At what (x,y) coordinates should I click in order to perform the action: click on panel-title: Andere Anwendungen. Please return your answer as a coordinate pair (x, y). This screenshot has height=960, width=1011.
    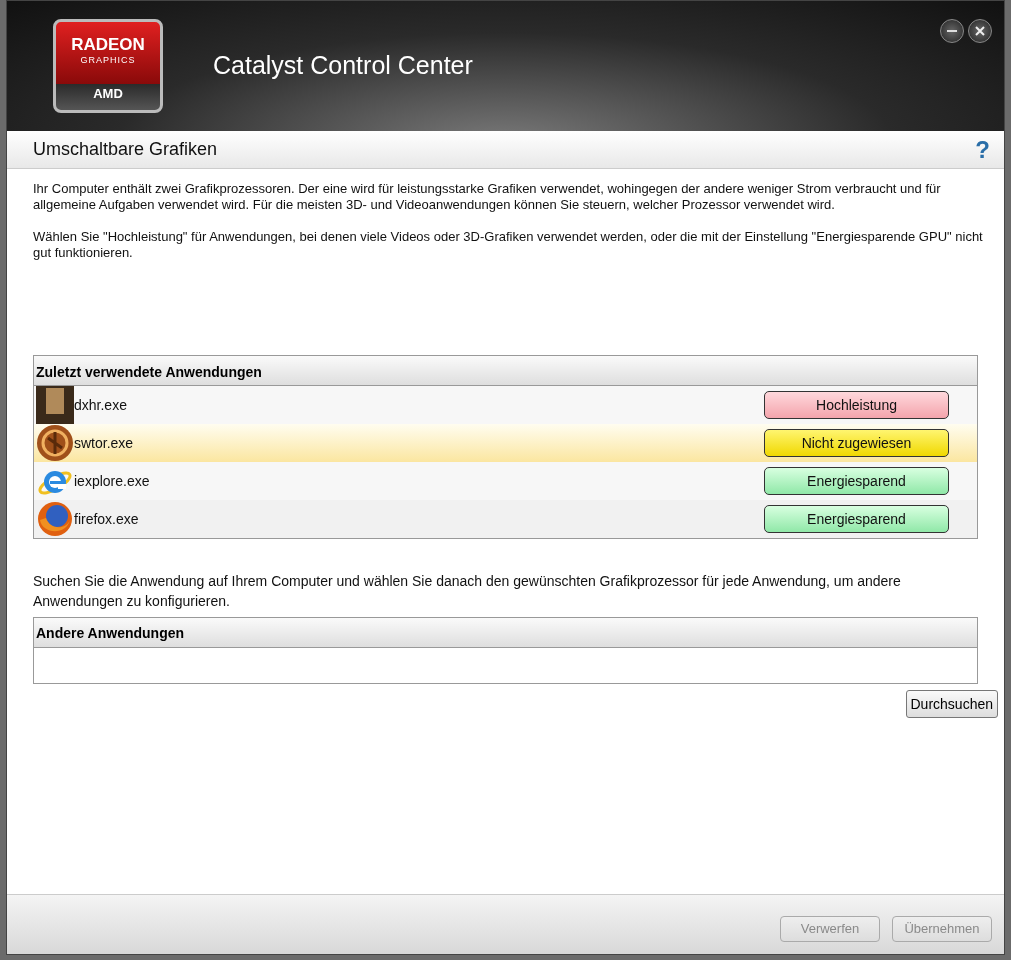
    Looking at the image, I should click on (505, 633).